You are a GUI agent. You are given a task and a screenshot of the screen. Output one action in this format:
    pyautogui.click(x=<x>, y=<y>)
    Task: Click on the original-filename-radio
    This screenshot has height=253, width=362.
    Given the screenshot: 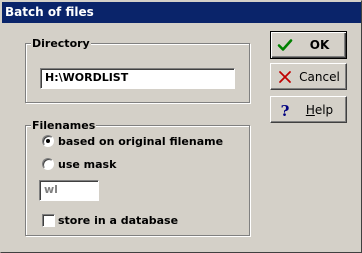 What is the action you would take?
    pyautogui.click(x=48, y=141)
    